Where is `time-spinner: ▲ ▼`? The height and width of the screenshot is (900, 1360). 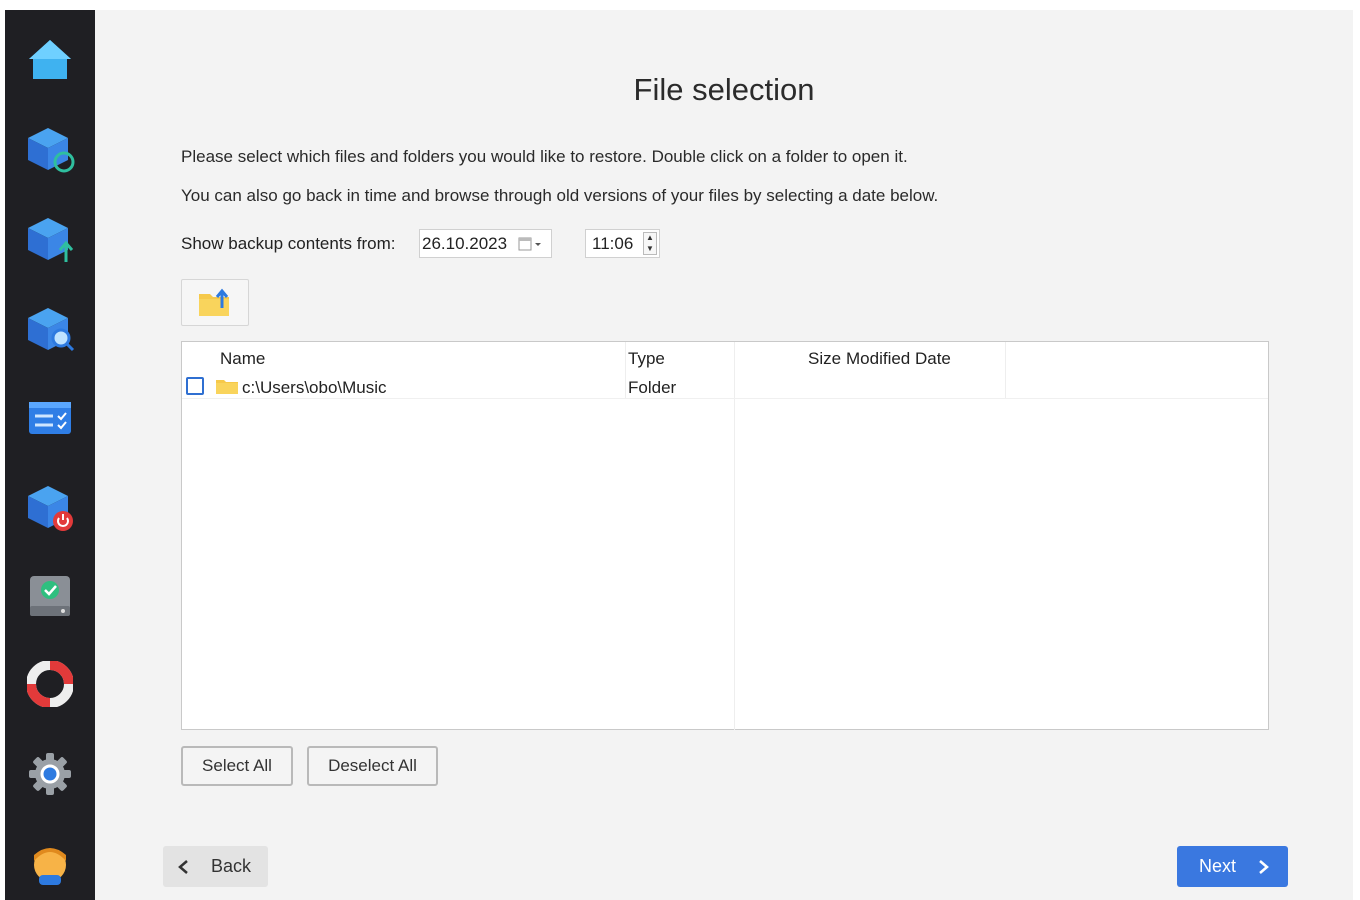 time-spinner: ▲ ▼ is located at coordinates (650, 243).